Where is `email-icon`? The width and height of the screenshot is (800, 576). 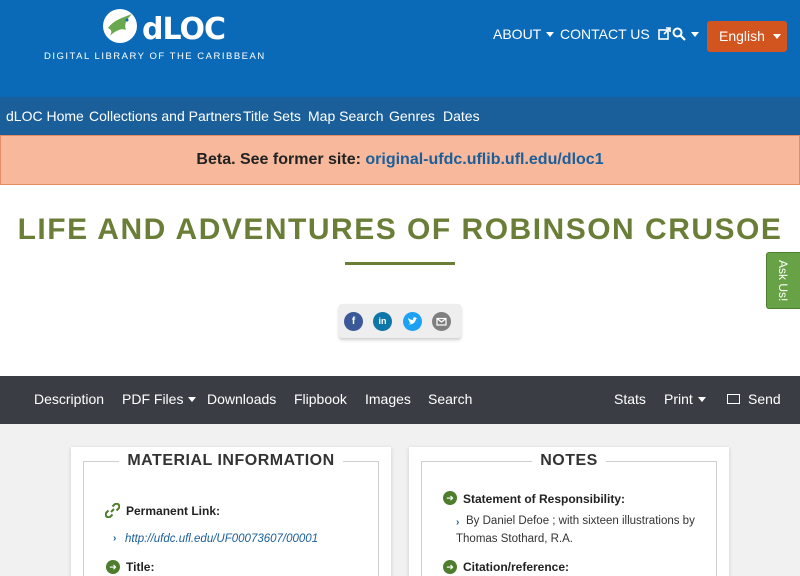
email-icon is located at coordinates (441, 321).